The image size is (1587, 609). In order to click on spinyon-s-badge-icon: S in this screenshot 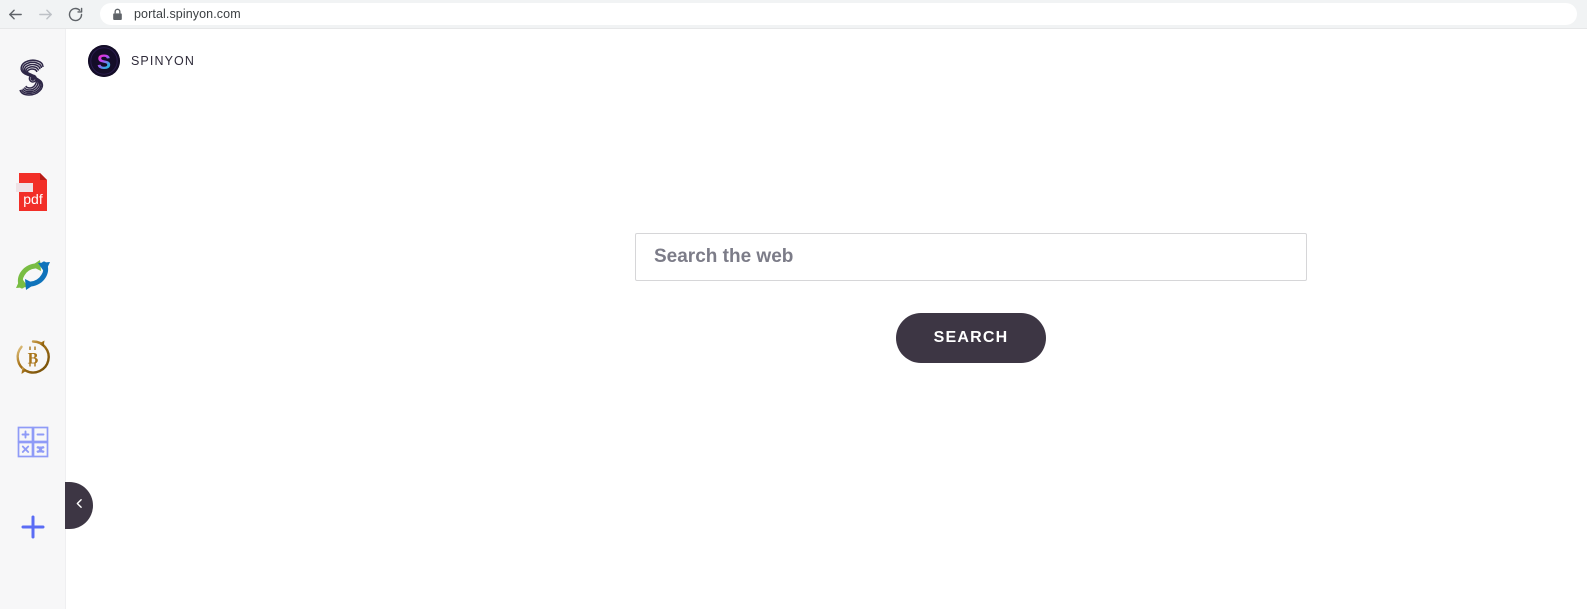, I will do `click(104, 61)`.